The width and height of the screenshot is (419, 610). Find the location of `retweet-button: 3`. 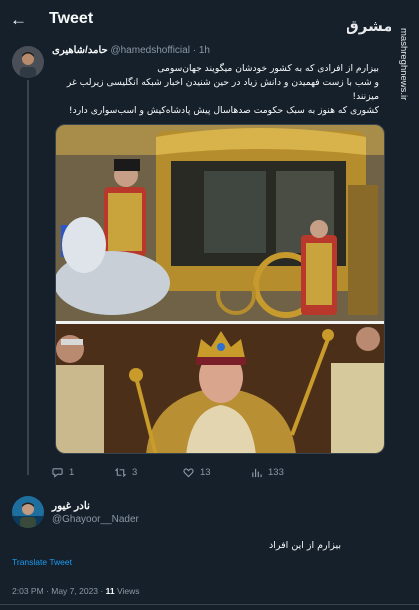

retweet-button: 3 is located at coordinates (126, 472).